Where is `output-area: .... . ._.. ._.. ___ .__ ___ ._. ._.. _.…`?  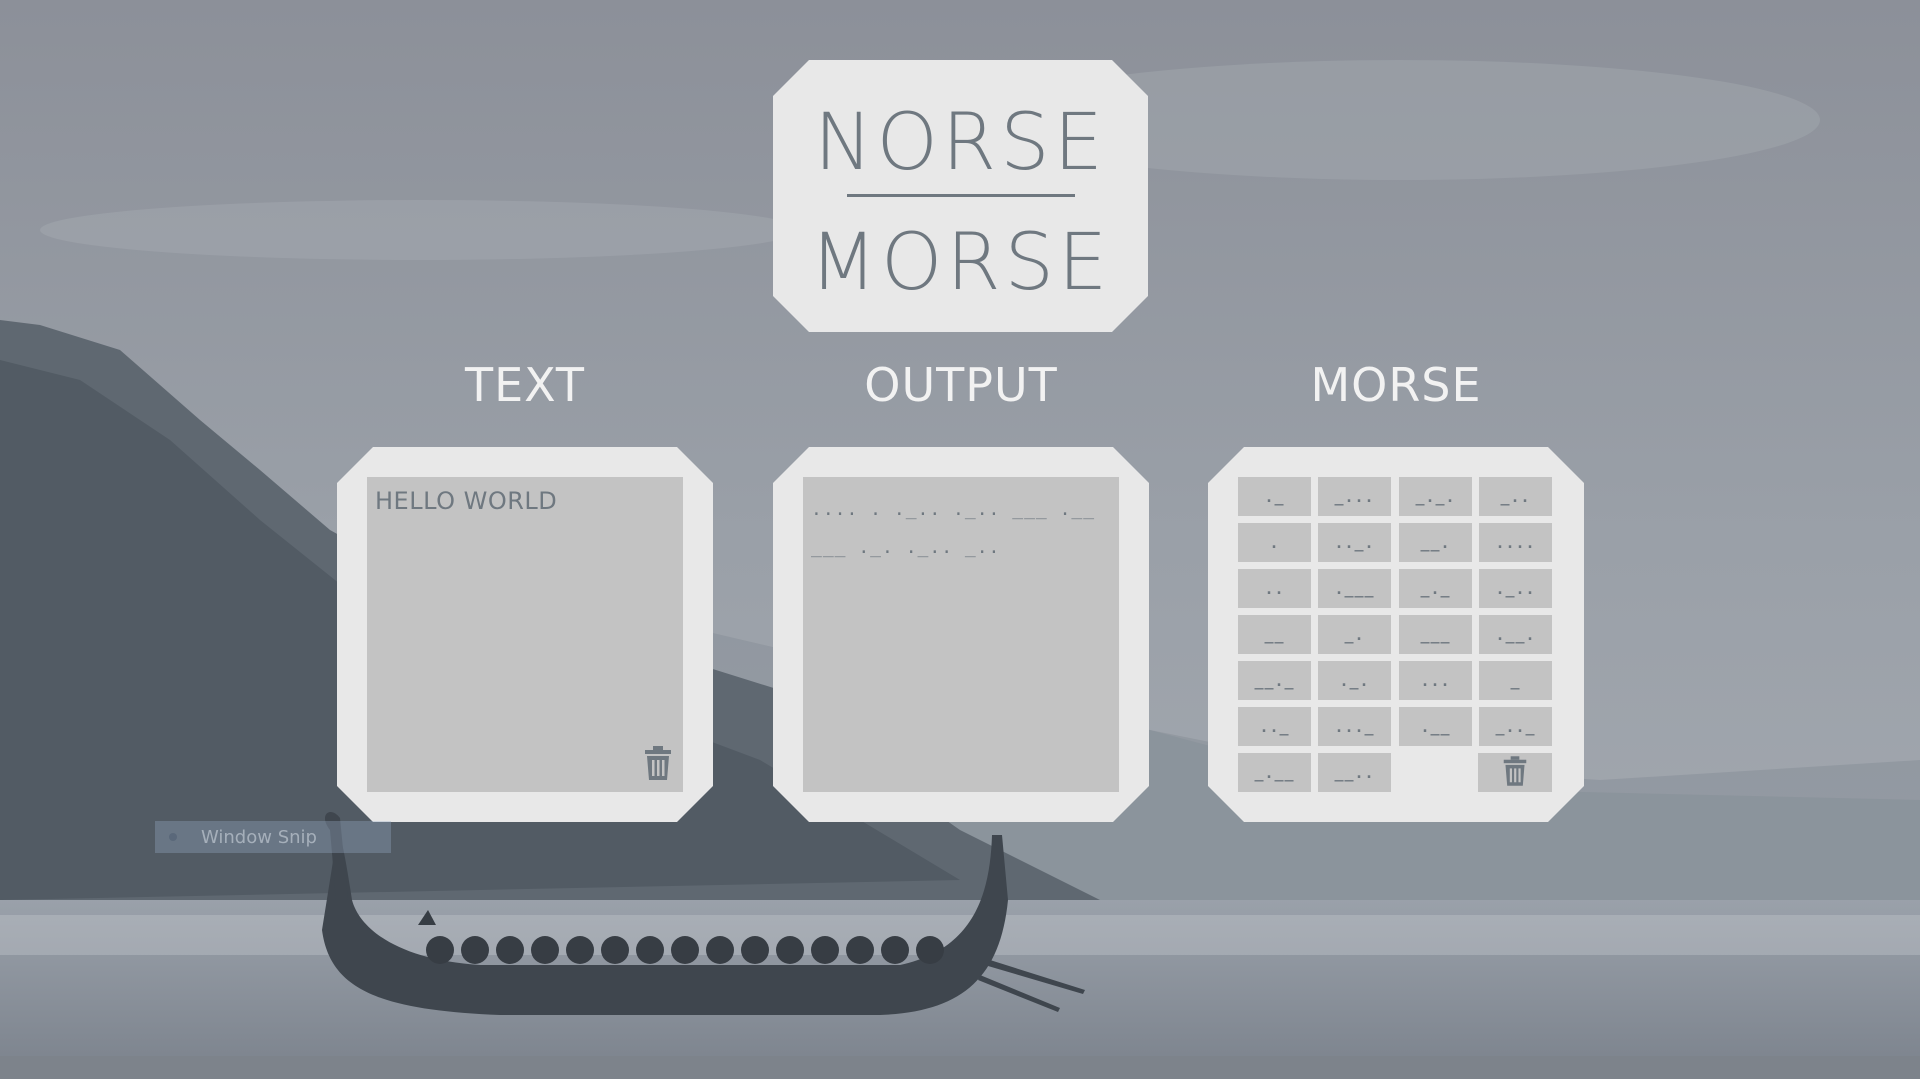 output-area: .... . ._.. ._.. ___ .__ ___ ._. ._.. _.… is located at coordinates (961, 634).